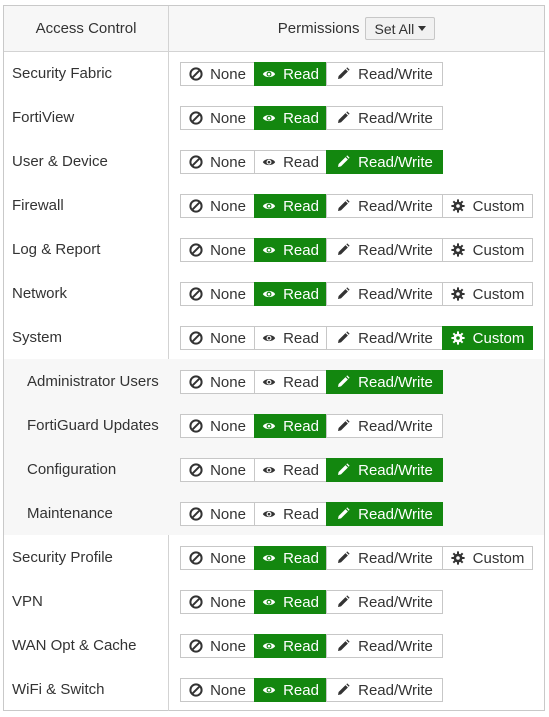 The width and height of the screenshot is (549, 717). What do you see at coordinates (60, 161) in the screenshot?
I see `row-label: User & Device` at bounding box center [60, 161].